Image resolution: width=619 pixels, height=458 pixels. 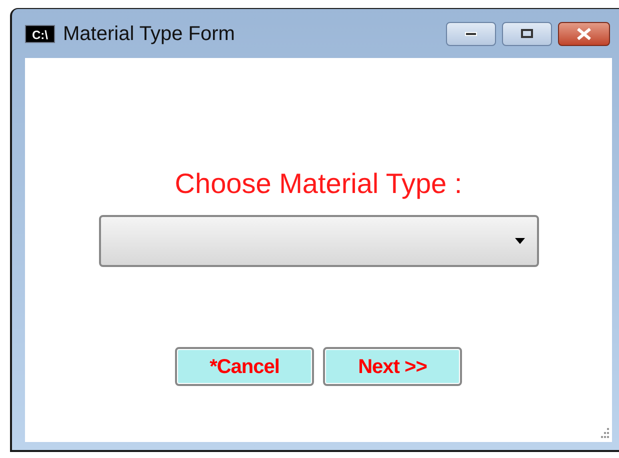 I want to click on close-button, so click(x=584, y=34).